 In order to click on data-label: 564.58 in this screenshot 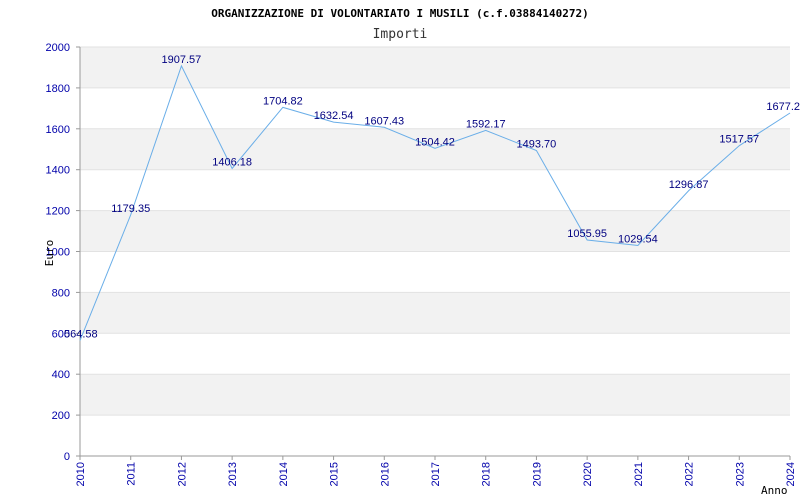, I will do `click(81, 335)`.